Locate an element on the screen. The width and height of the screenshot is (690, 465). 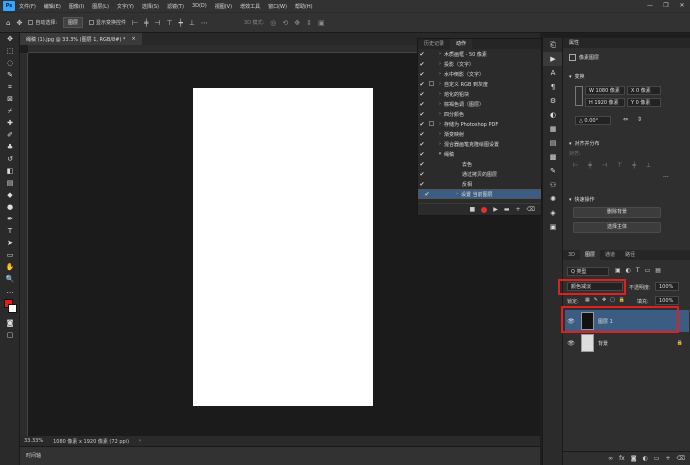
new-set-icon: ▬ is located at coordinates (507, 209).